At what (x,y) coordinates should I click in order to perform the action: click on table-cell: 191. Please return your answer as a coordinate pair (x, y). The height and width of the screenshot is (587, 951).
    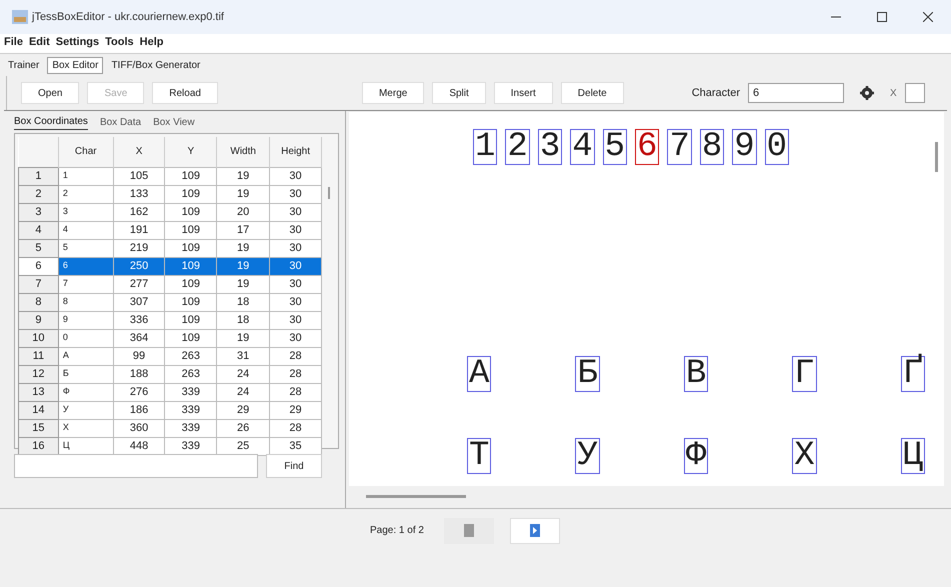
    Looking at the image, I should click on (139, 230).